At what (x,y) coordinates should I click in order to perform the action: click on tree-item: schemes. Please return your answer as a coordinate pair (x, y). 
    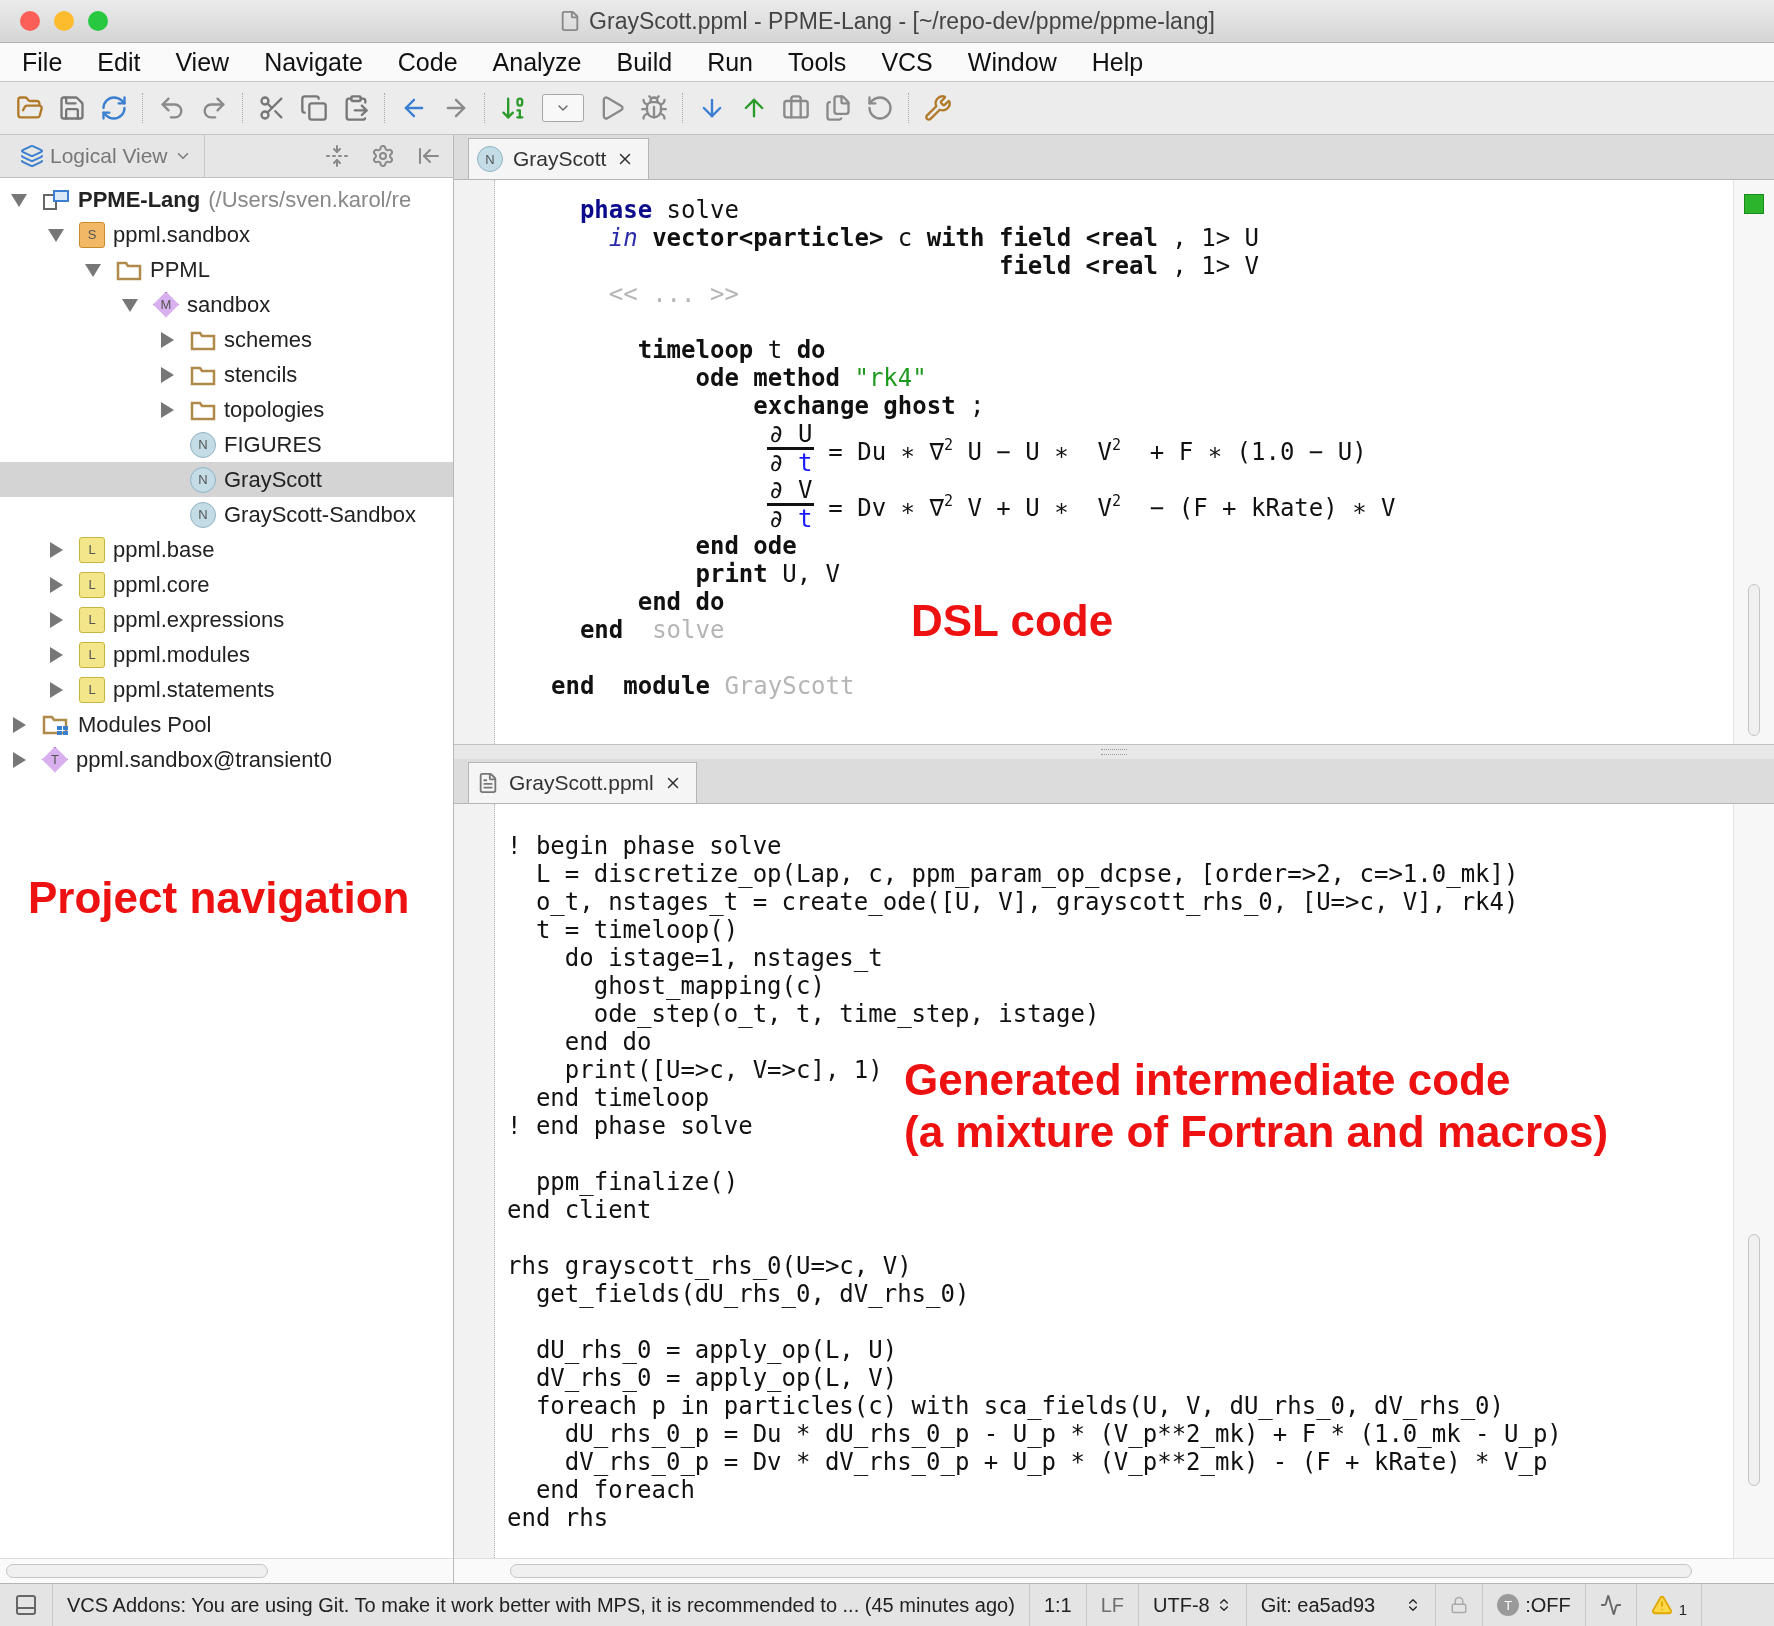
    Looking at the image, I should click on (226, 339).